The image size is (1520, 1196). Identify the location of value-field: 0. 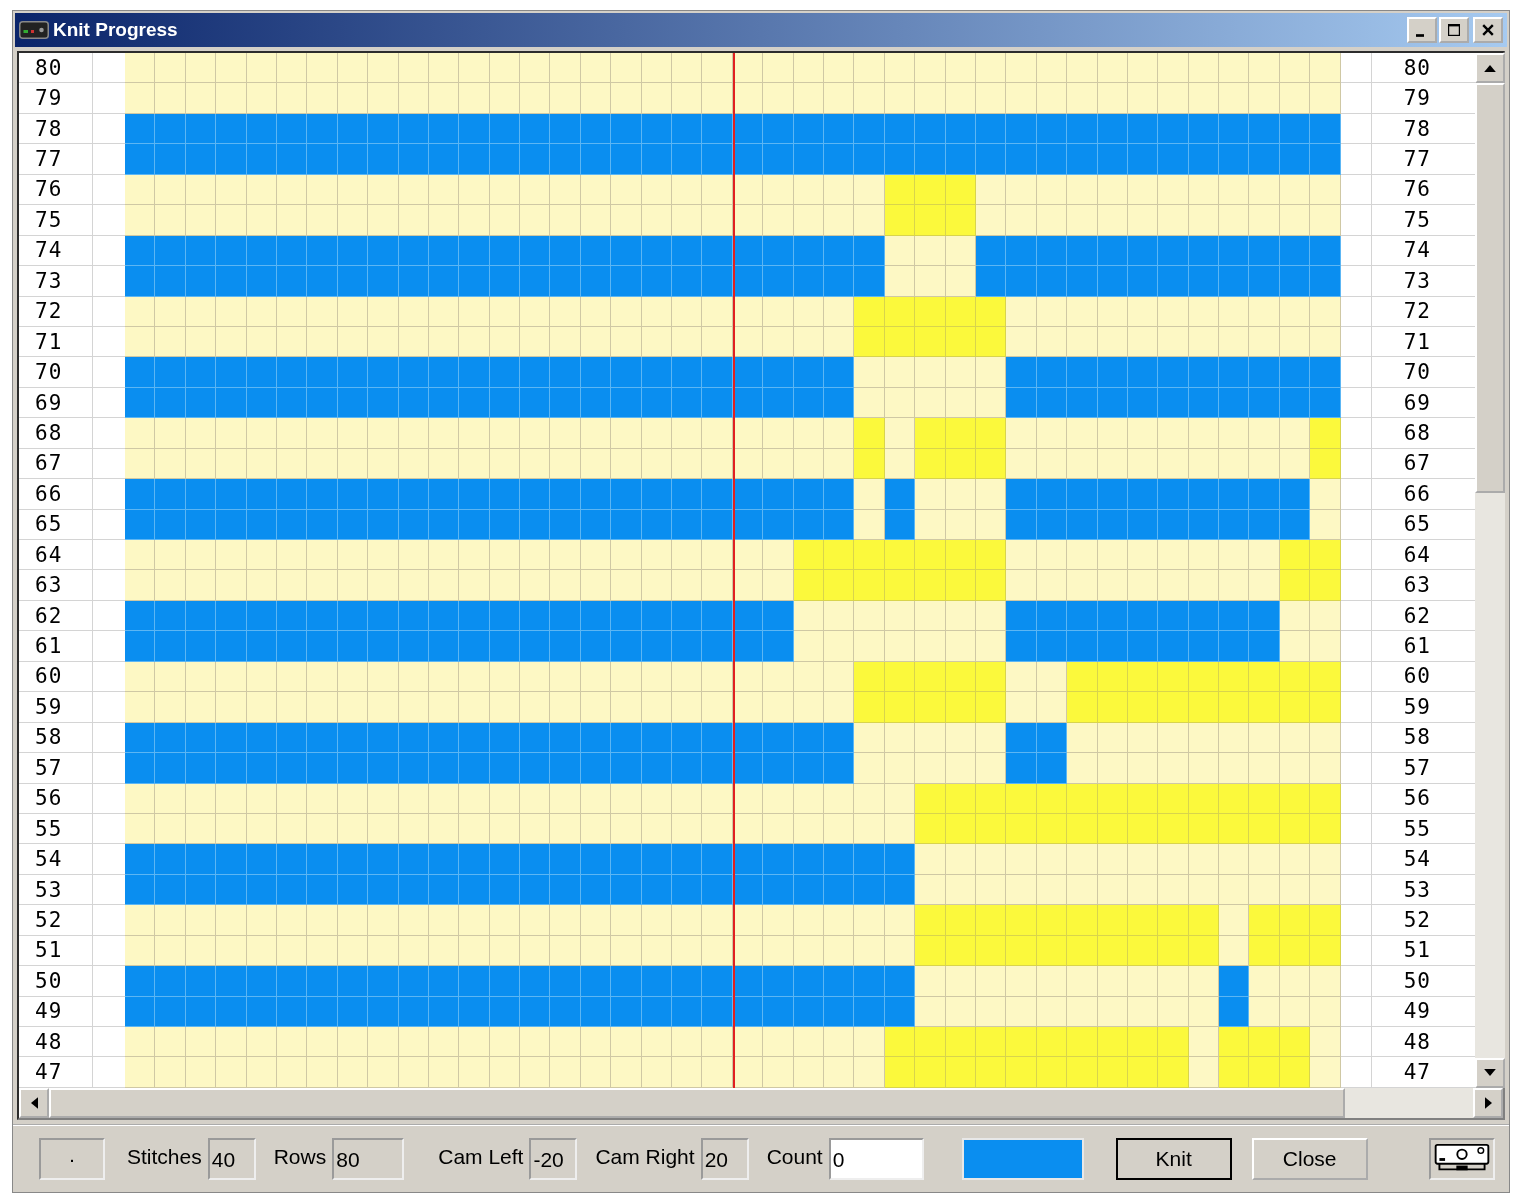
(876, 1158).